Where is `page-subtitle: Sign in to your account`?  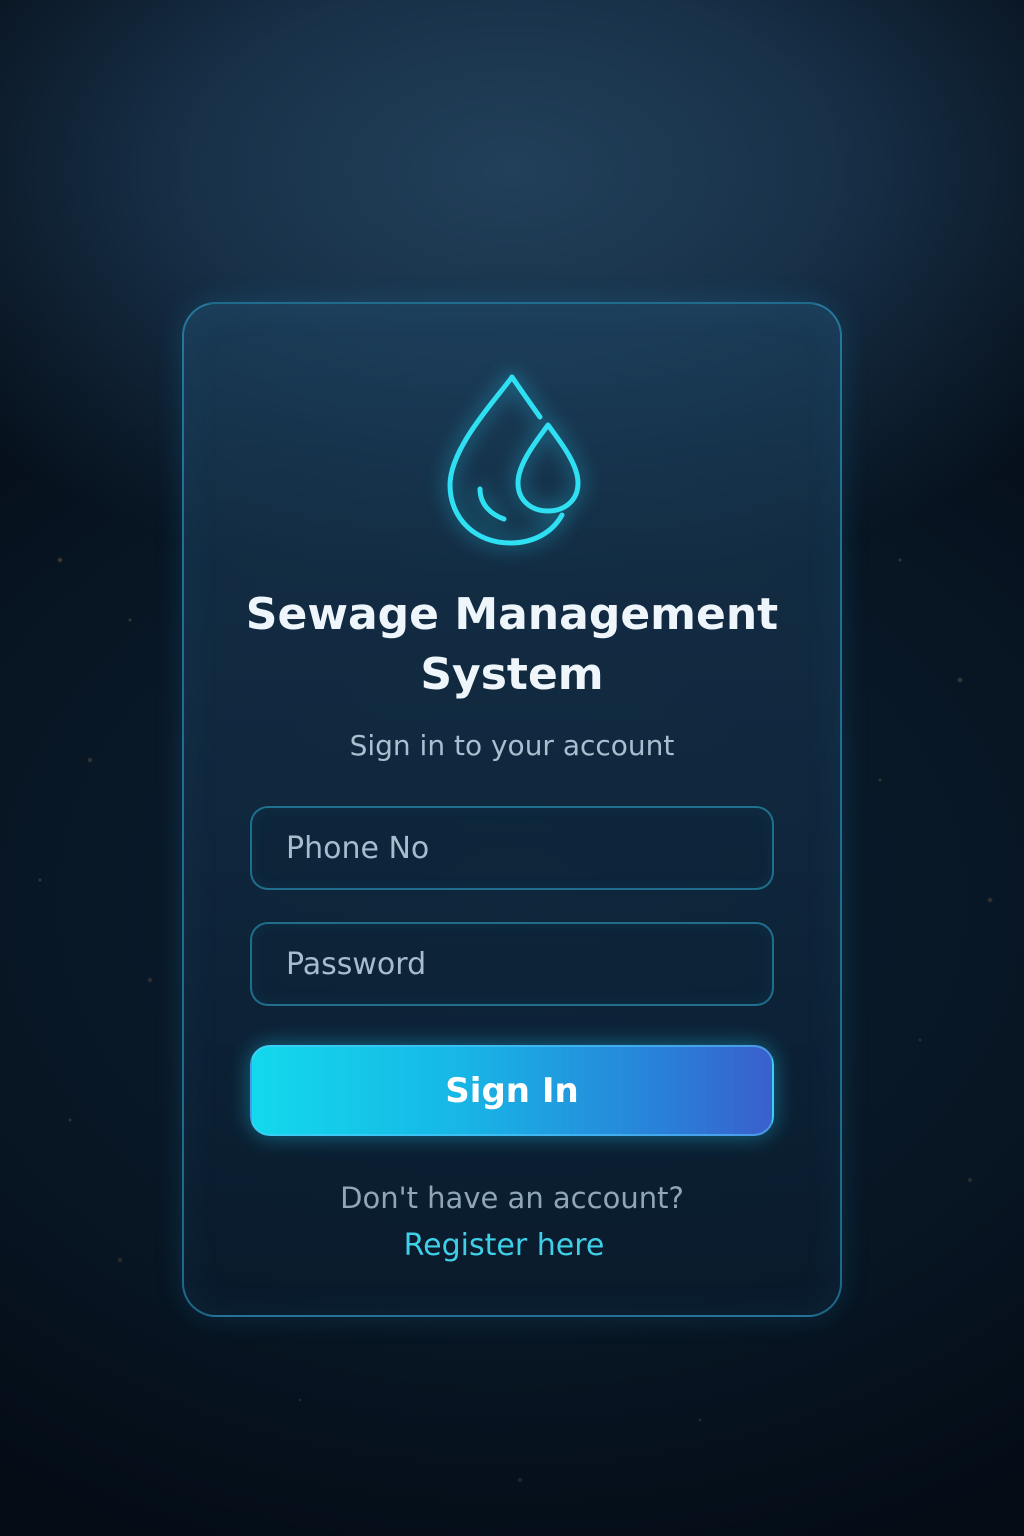
page-subtitle: Sign in to your account is located at coordinates (512, 745).